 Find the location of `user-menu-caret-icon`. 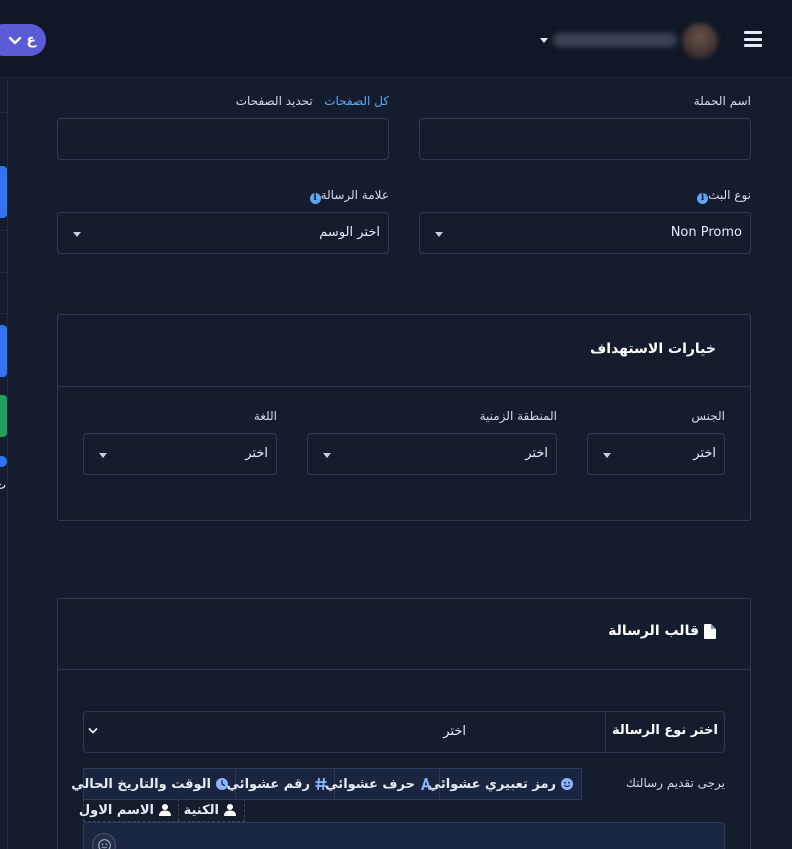

user-menu-caret-icon is located at coordinates (544, 40).